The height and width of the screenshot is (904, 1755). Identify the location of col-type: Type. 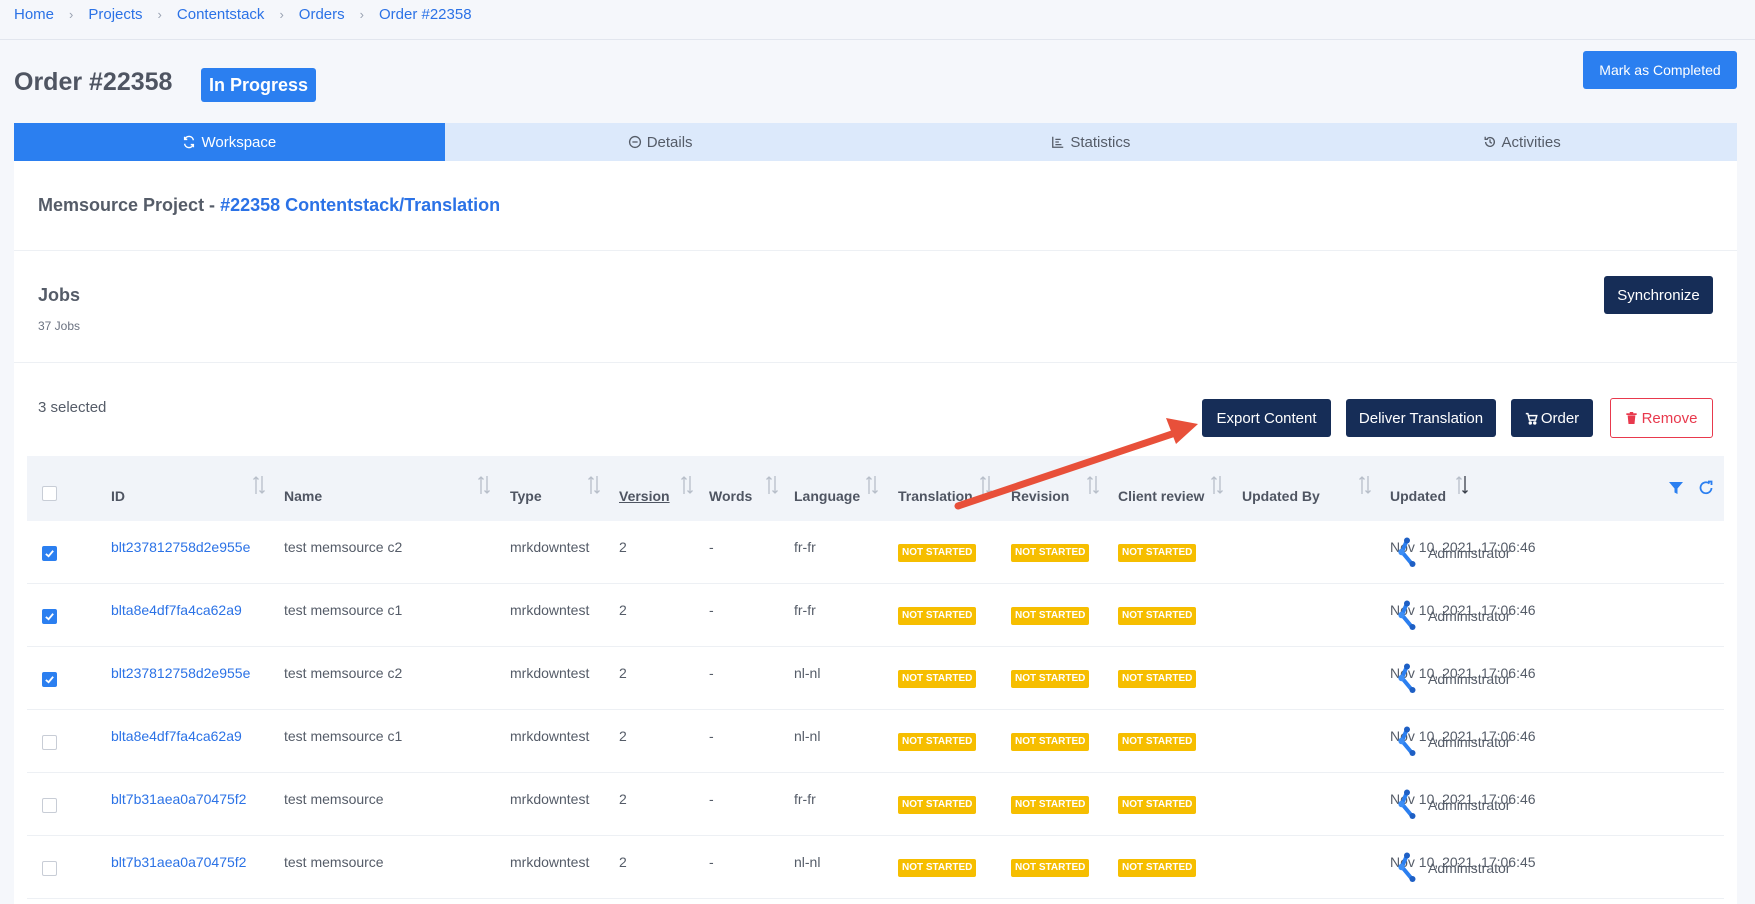
(526, 496).